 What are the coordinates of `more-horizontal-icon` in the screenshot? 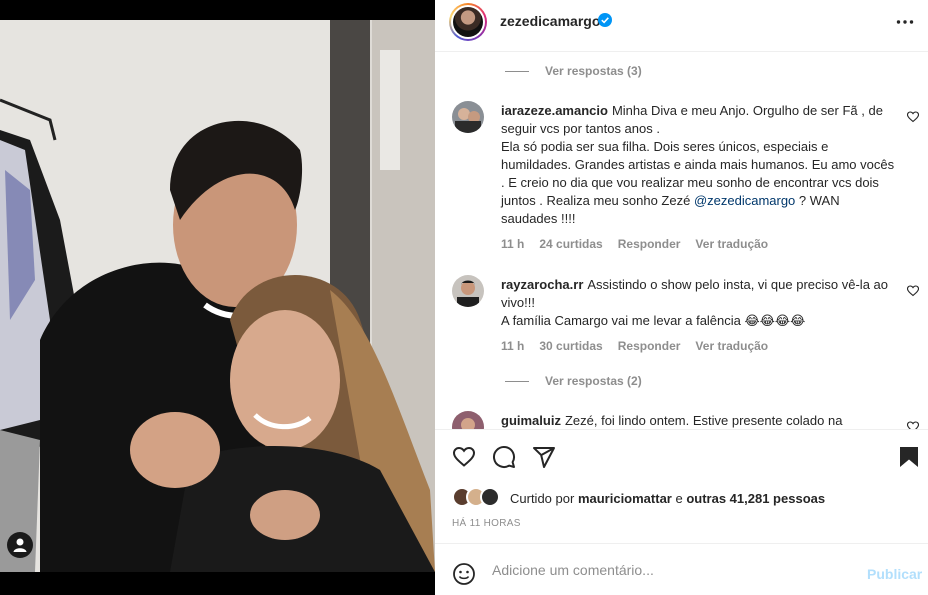 It's located at (905, 22).